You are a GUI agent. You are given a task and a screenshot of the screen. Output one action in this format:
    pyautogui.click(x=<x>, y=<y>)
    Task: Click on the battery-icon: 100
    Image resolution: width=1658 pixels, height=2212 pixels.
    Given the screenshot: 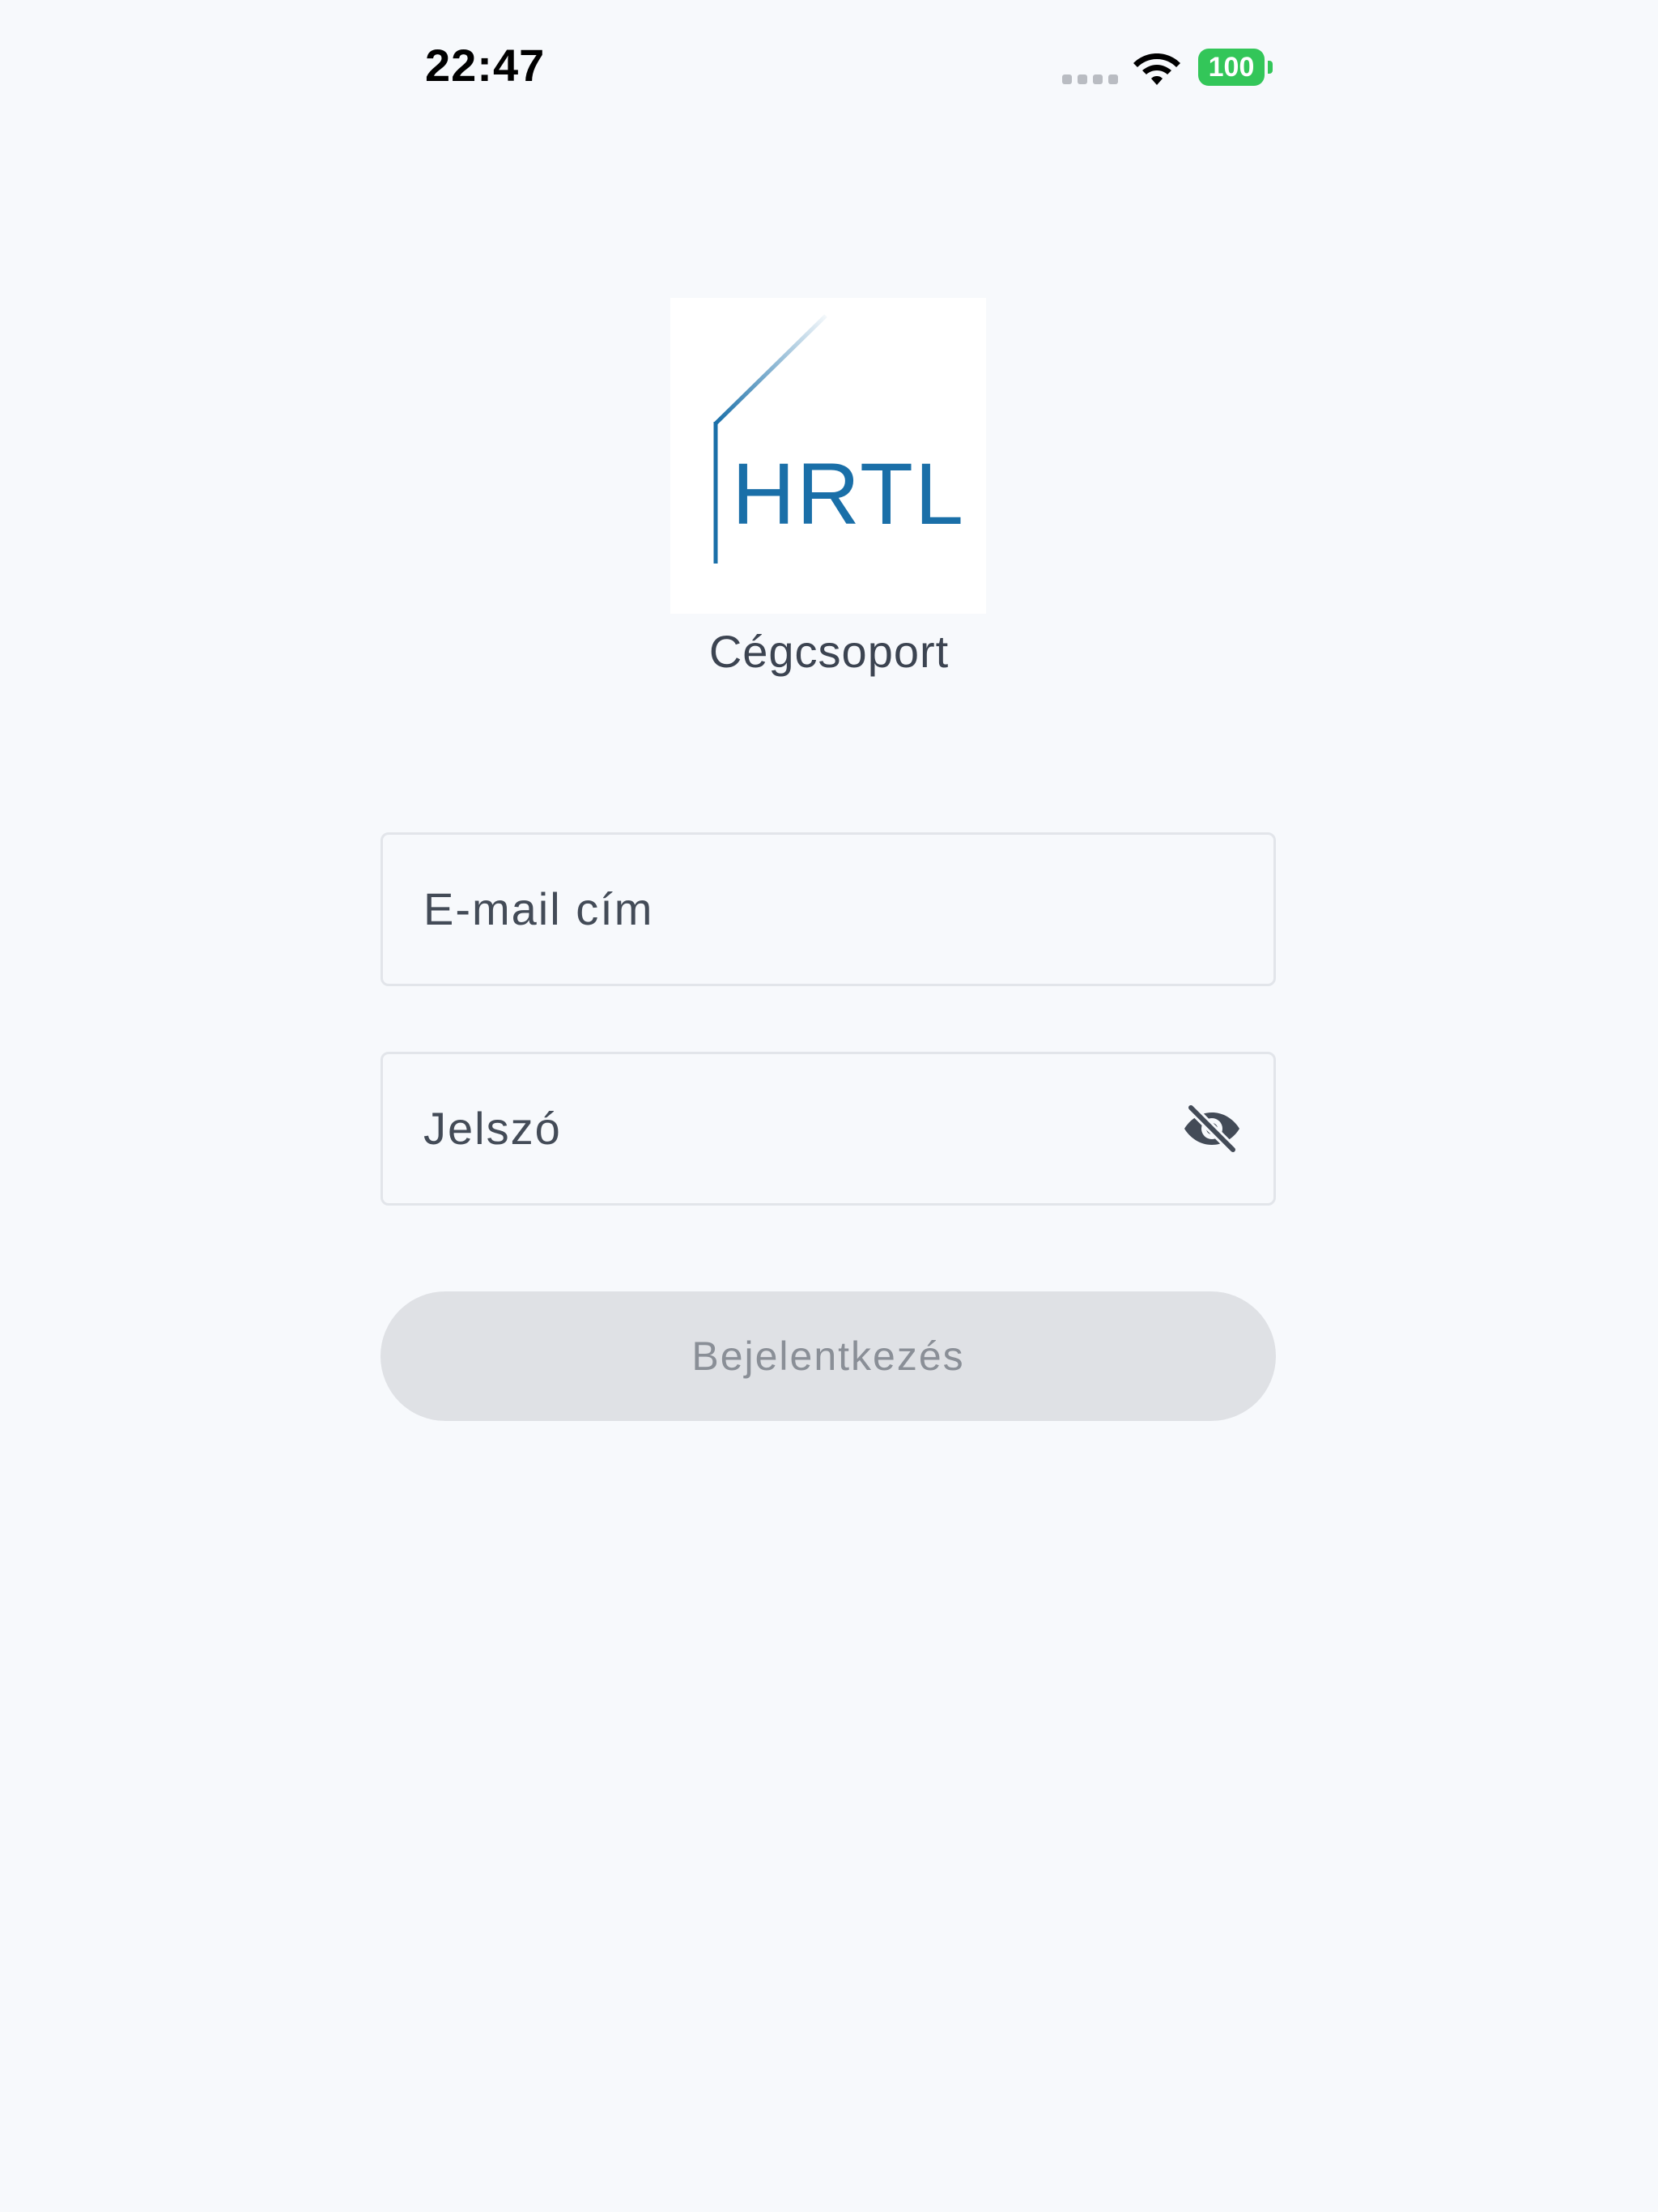 What is the action you would take?
    pyautogui.click(x=1235, y=67)
    